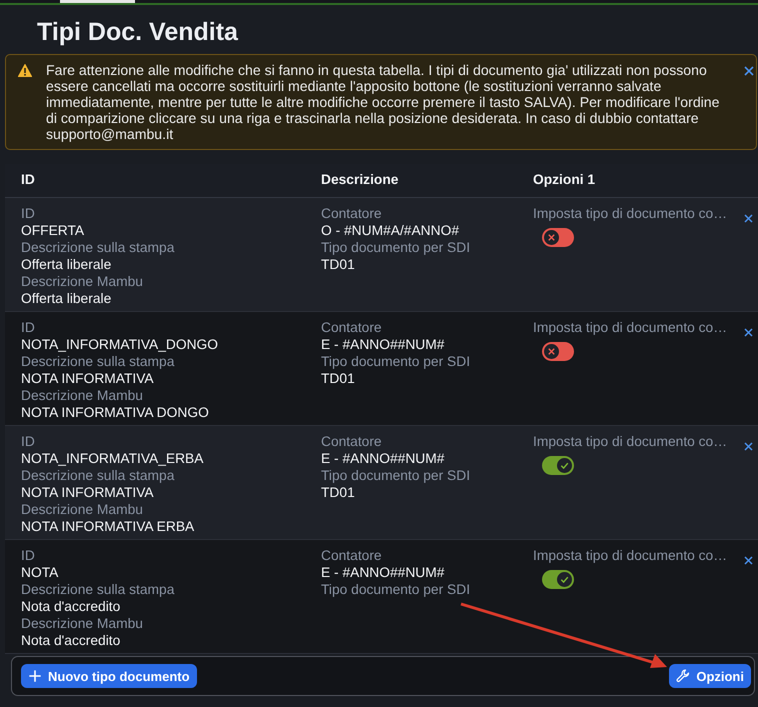 The image size is (758, 707). Describe the element at coordinates (360, 180) in the screenshot. I see `column-header: Descrizione` at that location.